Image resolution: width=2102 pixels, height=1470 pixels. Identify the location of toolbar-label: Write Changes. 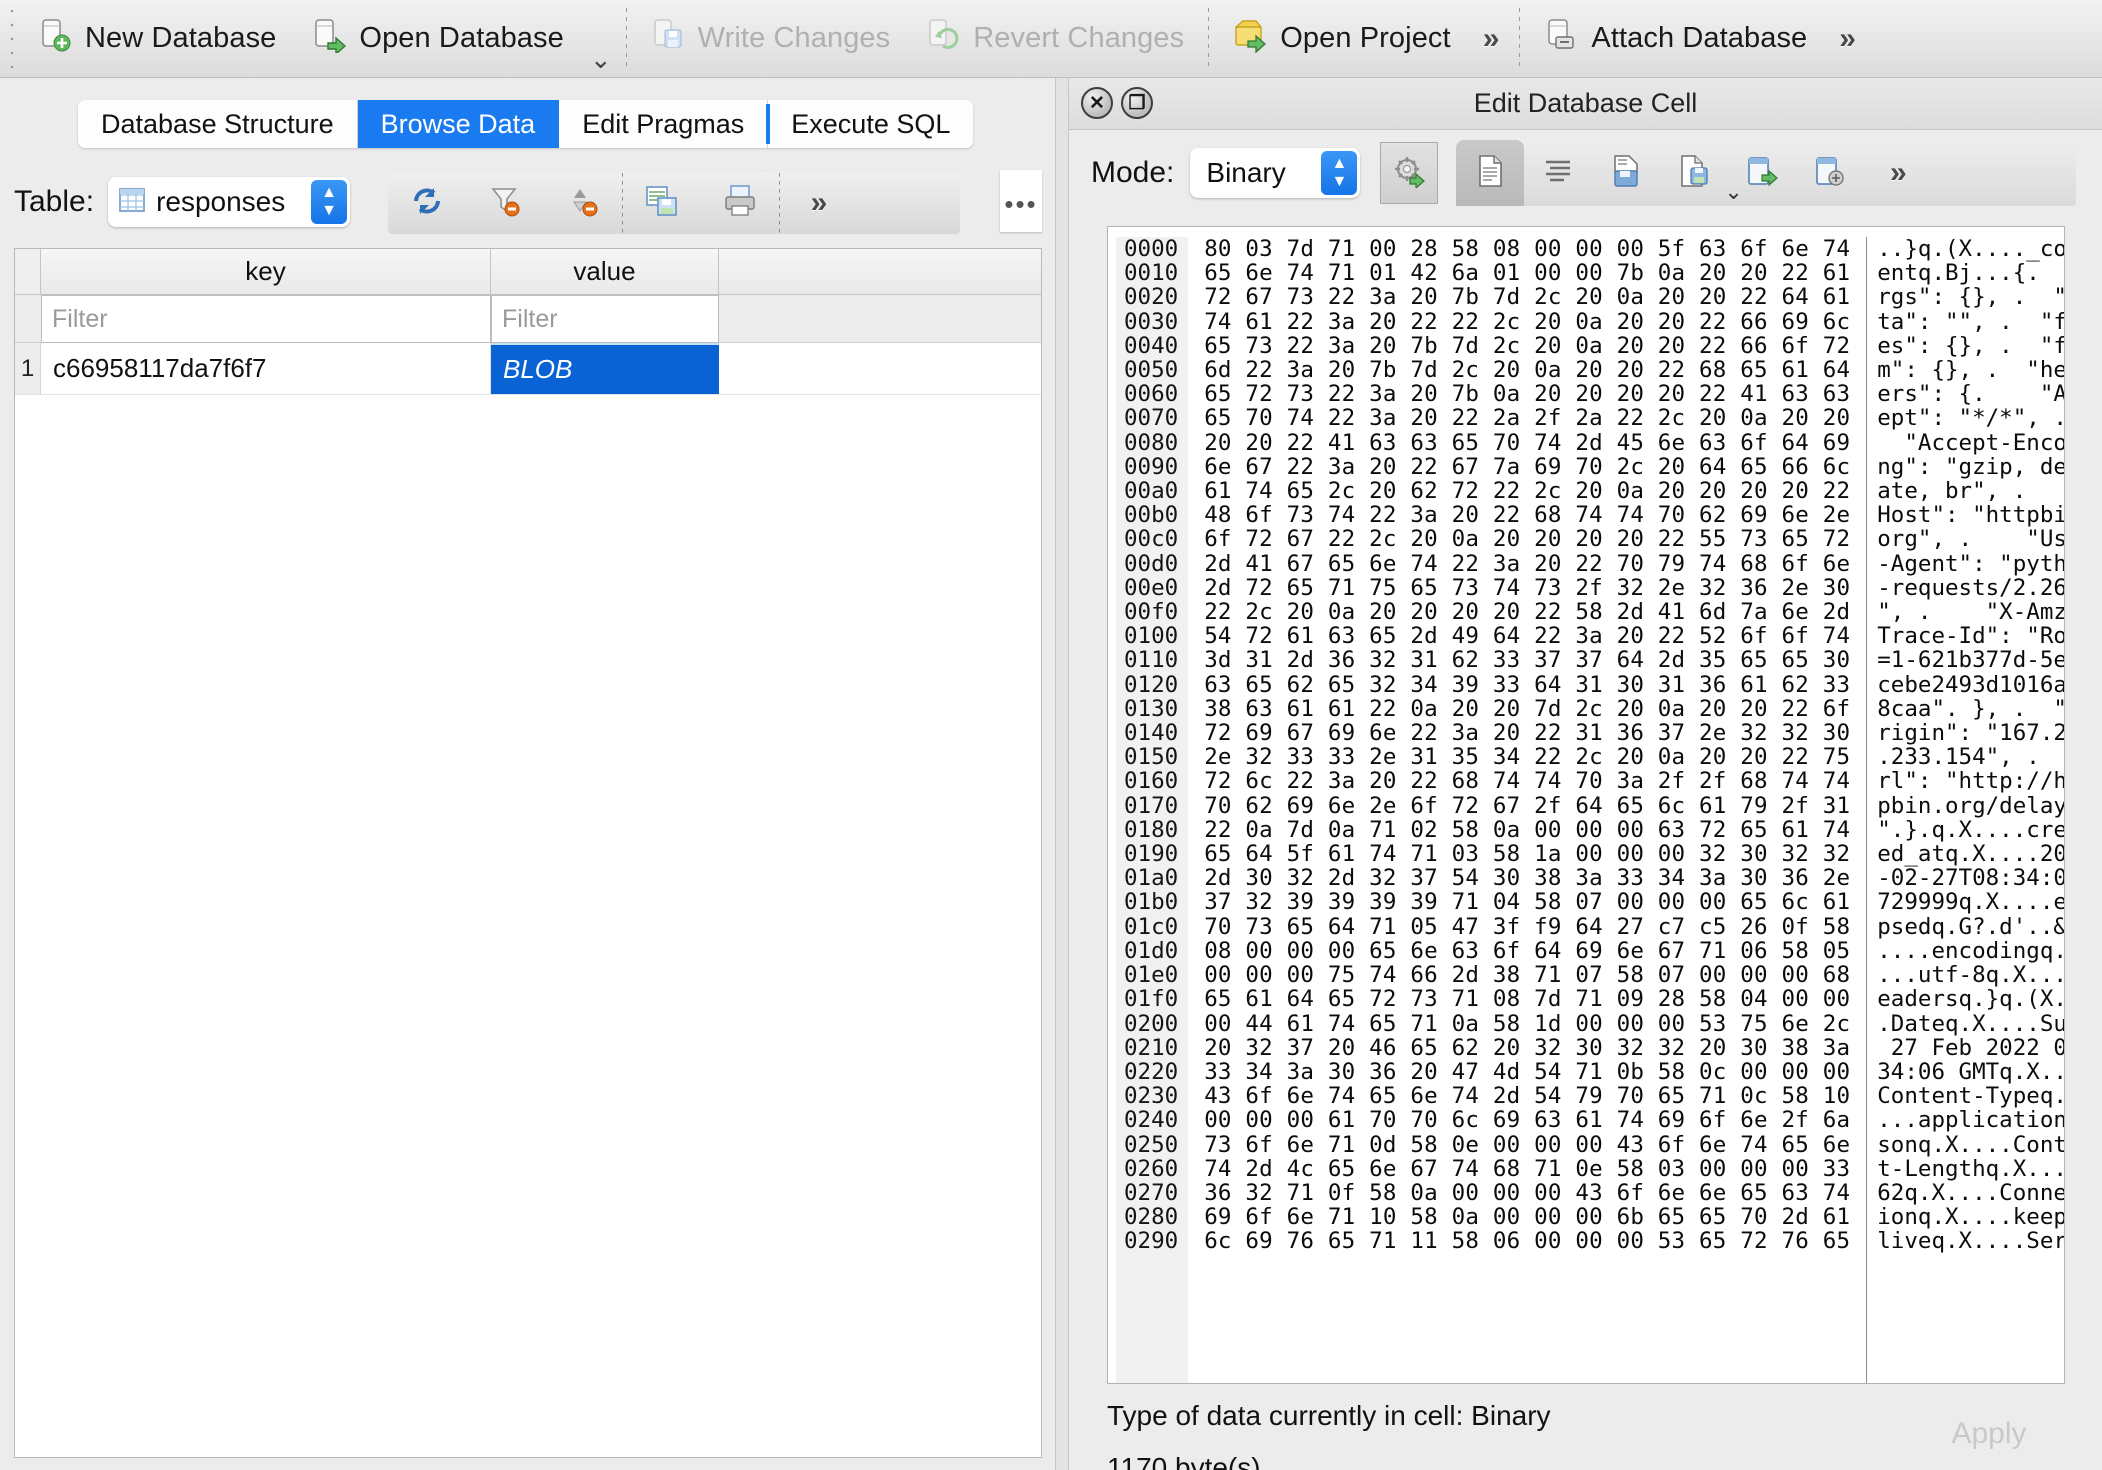
(794, 38).